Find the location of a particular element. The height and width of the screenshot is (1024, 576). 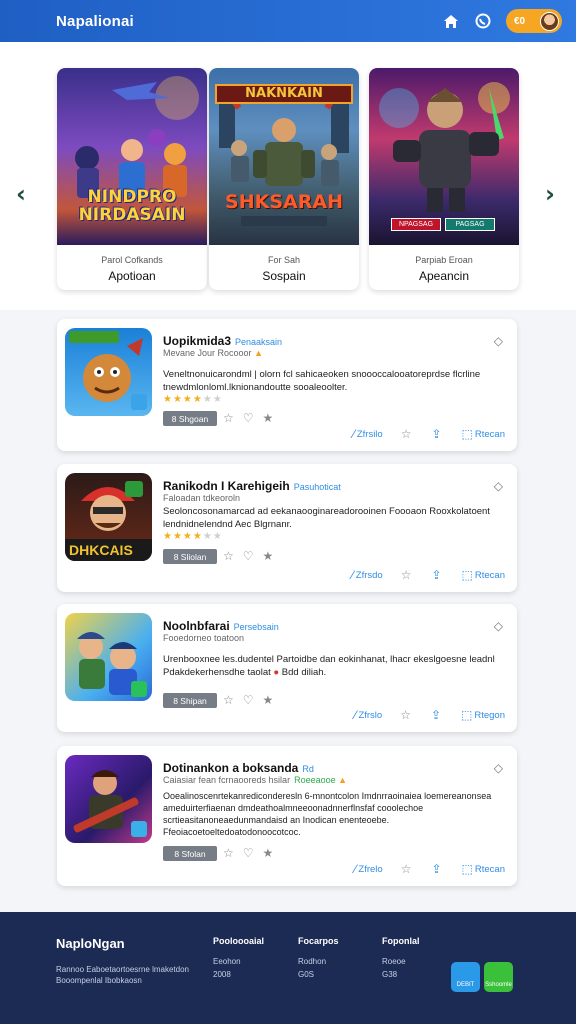

store-badge-1: DEBIT is located at coordinates (465, 977).